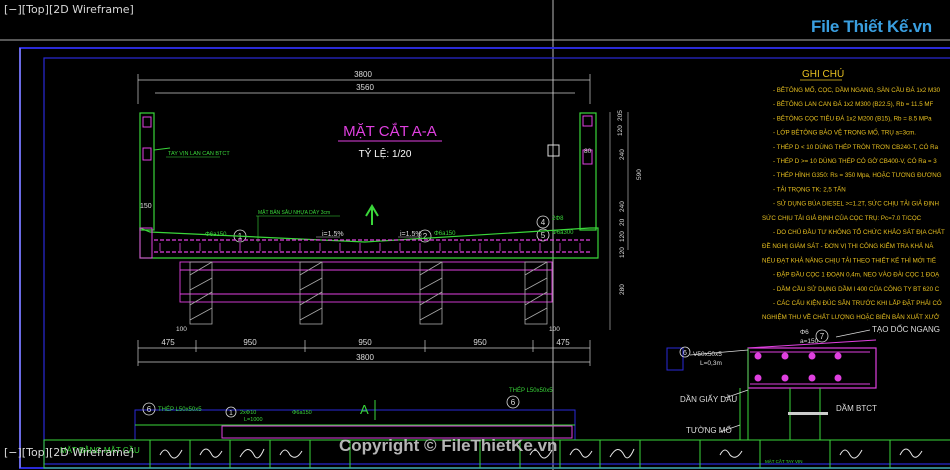 This screenshot has height=470, width=950. I want to click on dim-v-240b: 240, so click(622, 206).